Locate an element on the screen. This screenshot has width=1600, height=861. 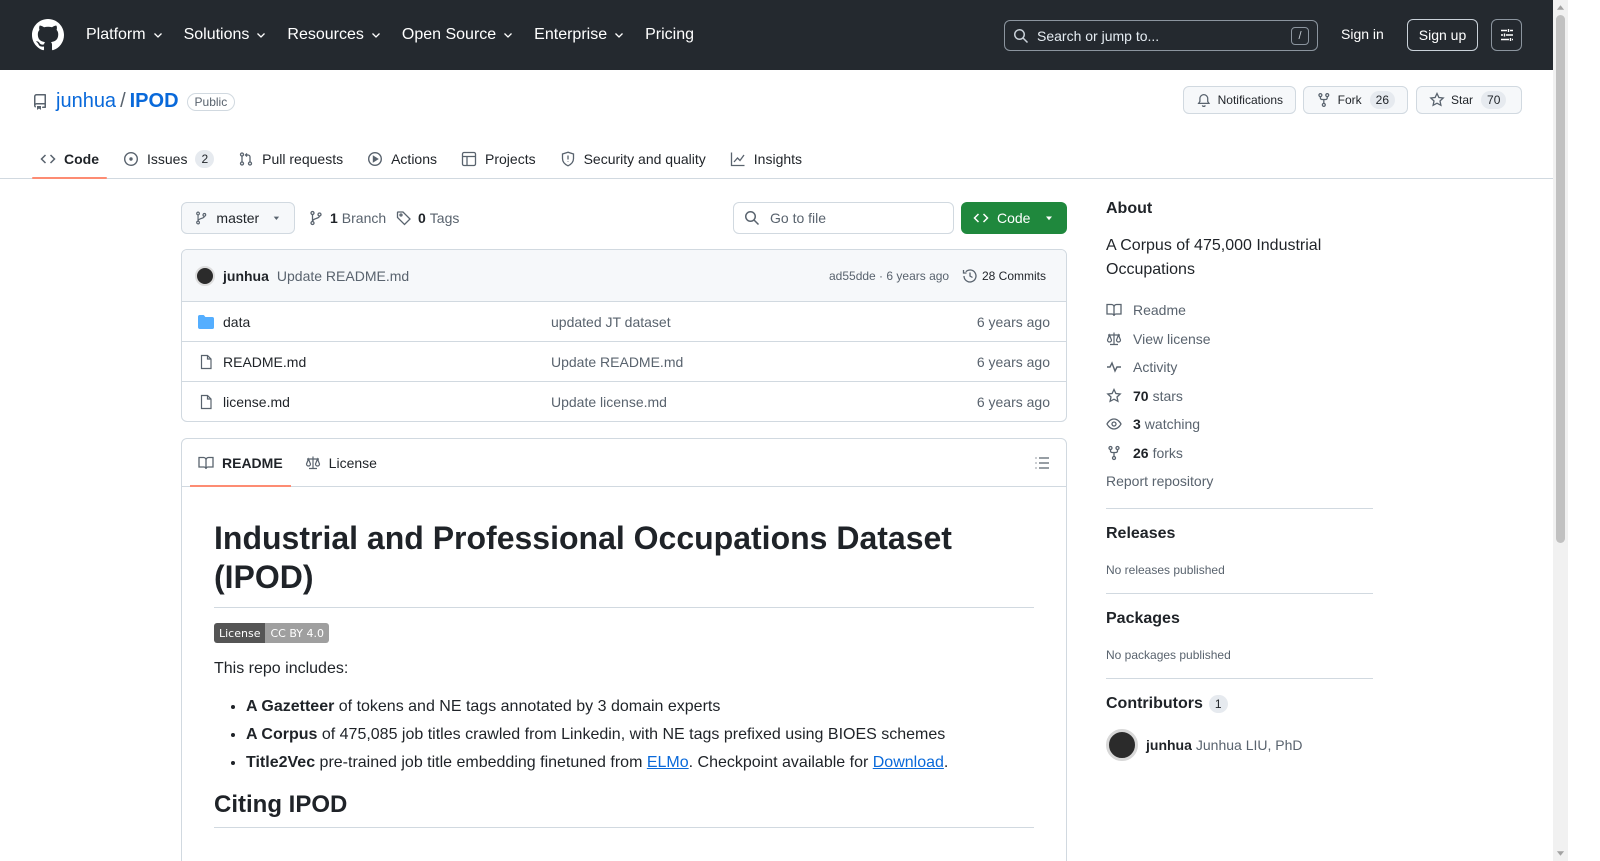
tab-actions: Actions is located at coordinates (402, 158).